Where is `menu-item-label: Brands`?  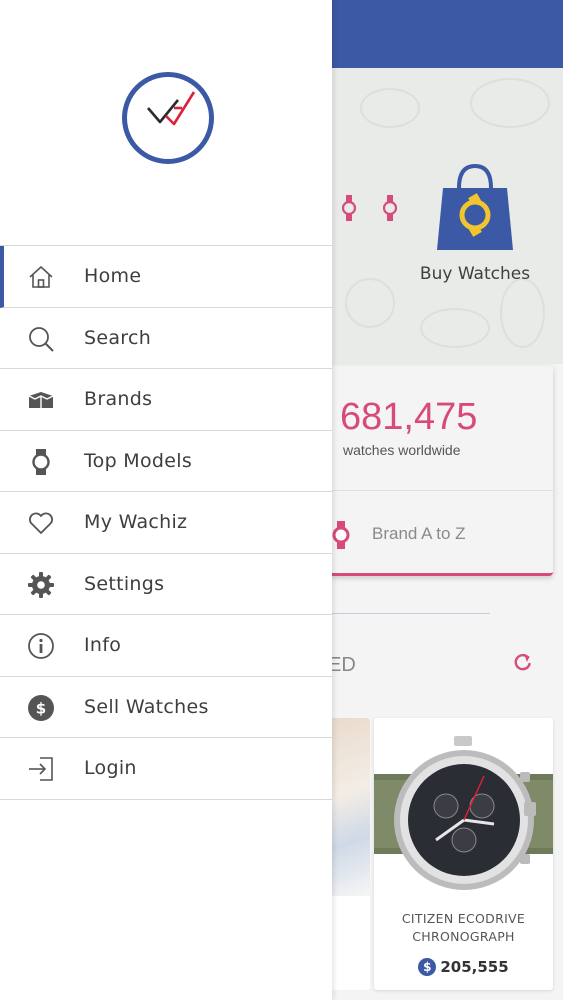
menu-item-label: Brands is located at coordinates (118, 399).